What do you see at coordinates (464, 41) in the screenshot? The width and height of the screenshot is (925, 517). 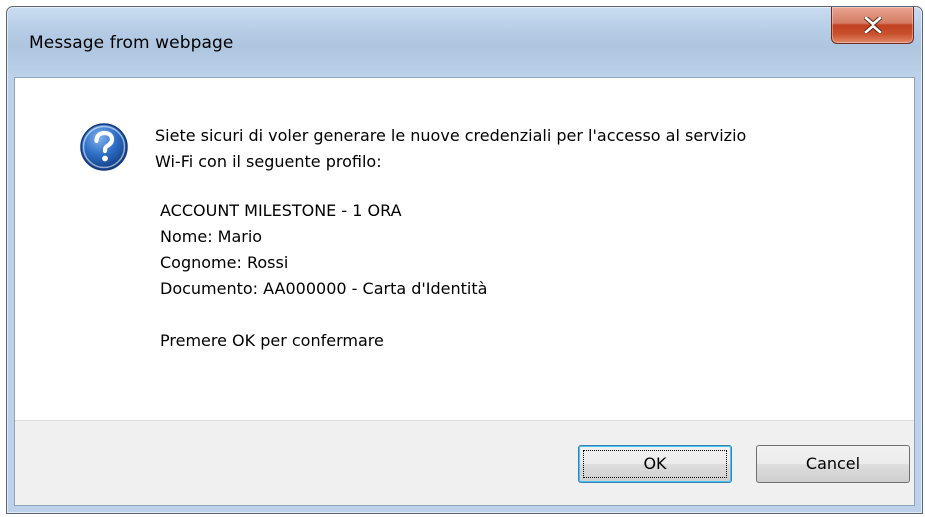 I see `dialog-titlebar: Message from webpage` at bounding box center [464, 41].